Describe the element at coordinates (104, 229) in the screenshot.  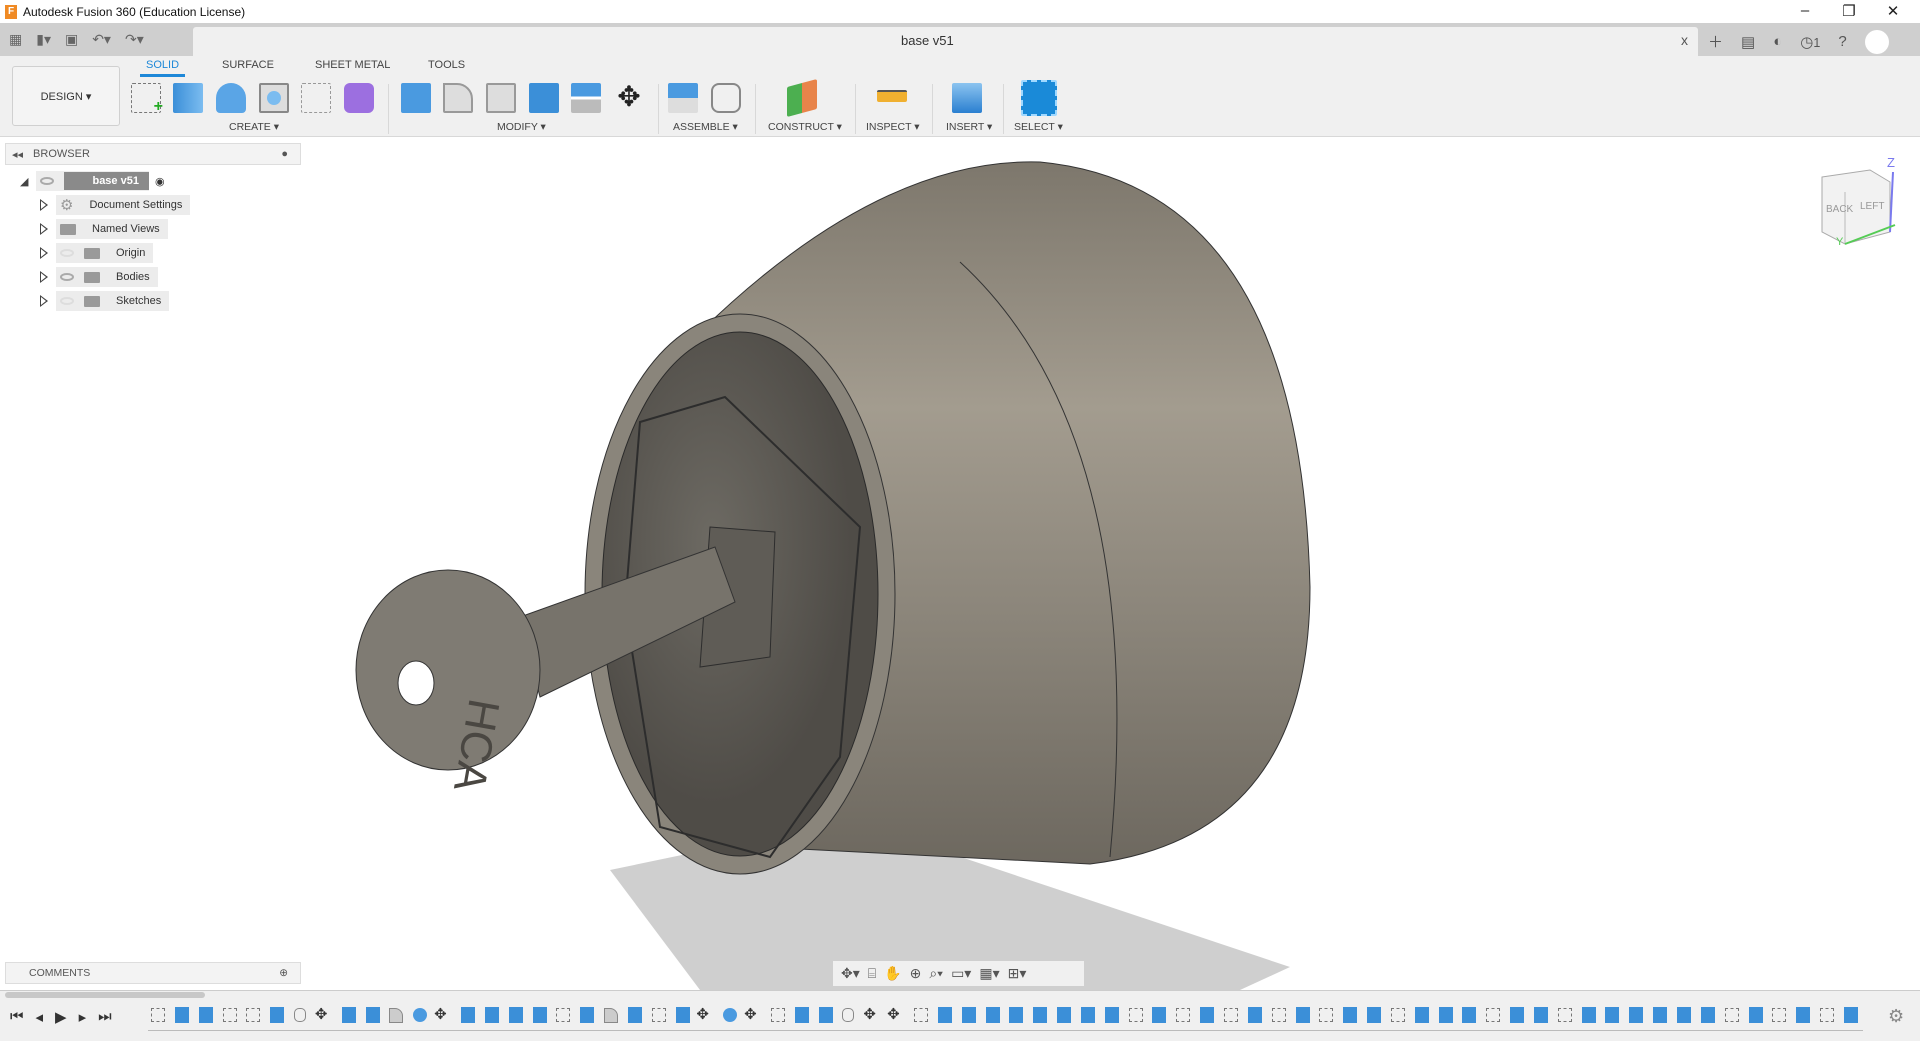
I see `browser-item: Named Views` at that location.